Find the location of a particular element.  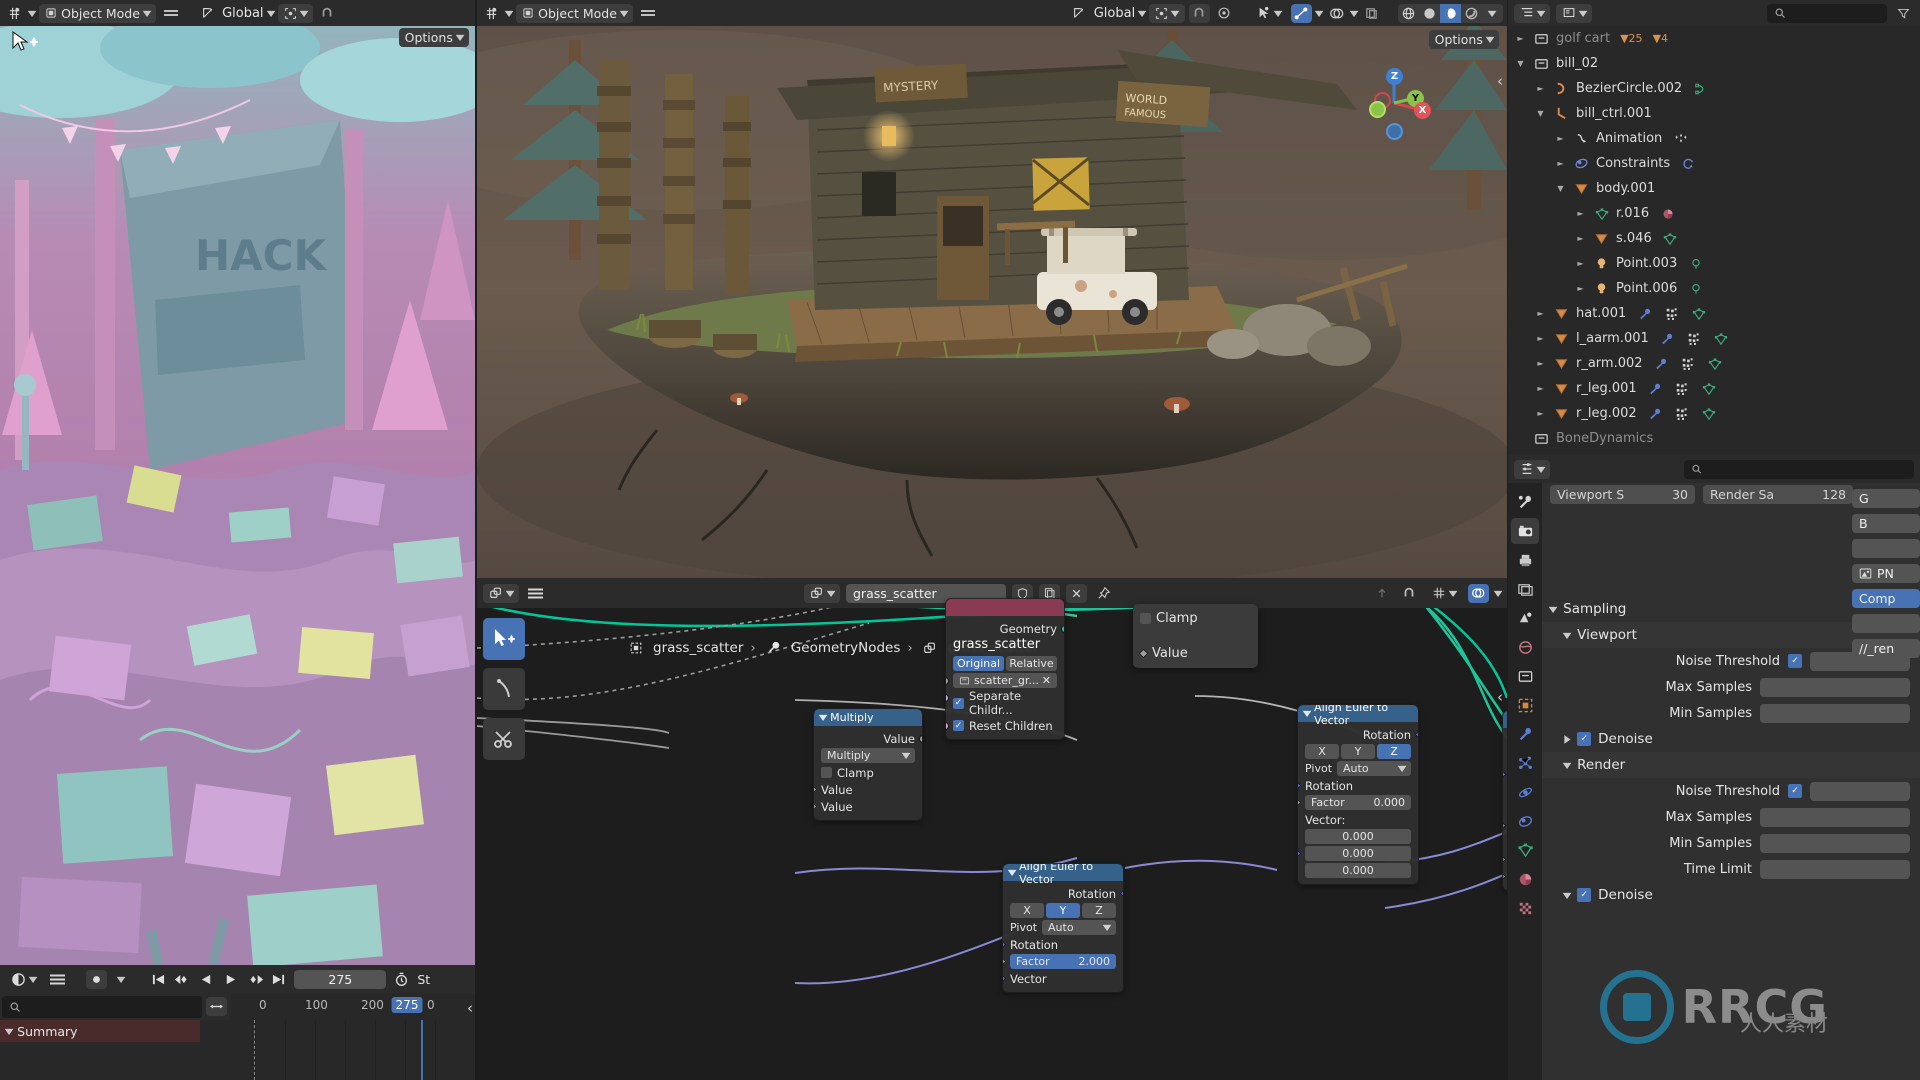

min-samples-field is located at coordinates (1835, 713).